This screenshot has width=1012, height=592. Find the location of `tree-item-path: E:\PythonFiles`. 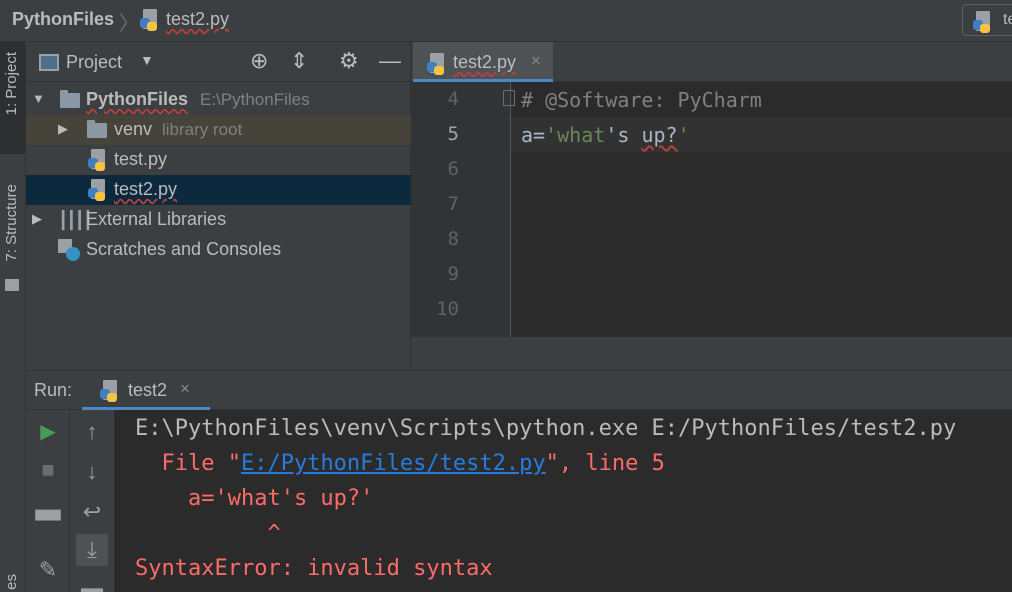

tree-item-path: E:\PythonFiles is located at coordinates (255, 99).